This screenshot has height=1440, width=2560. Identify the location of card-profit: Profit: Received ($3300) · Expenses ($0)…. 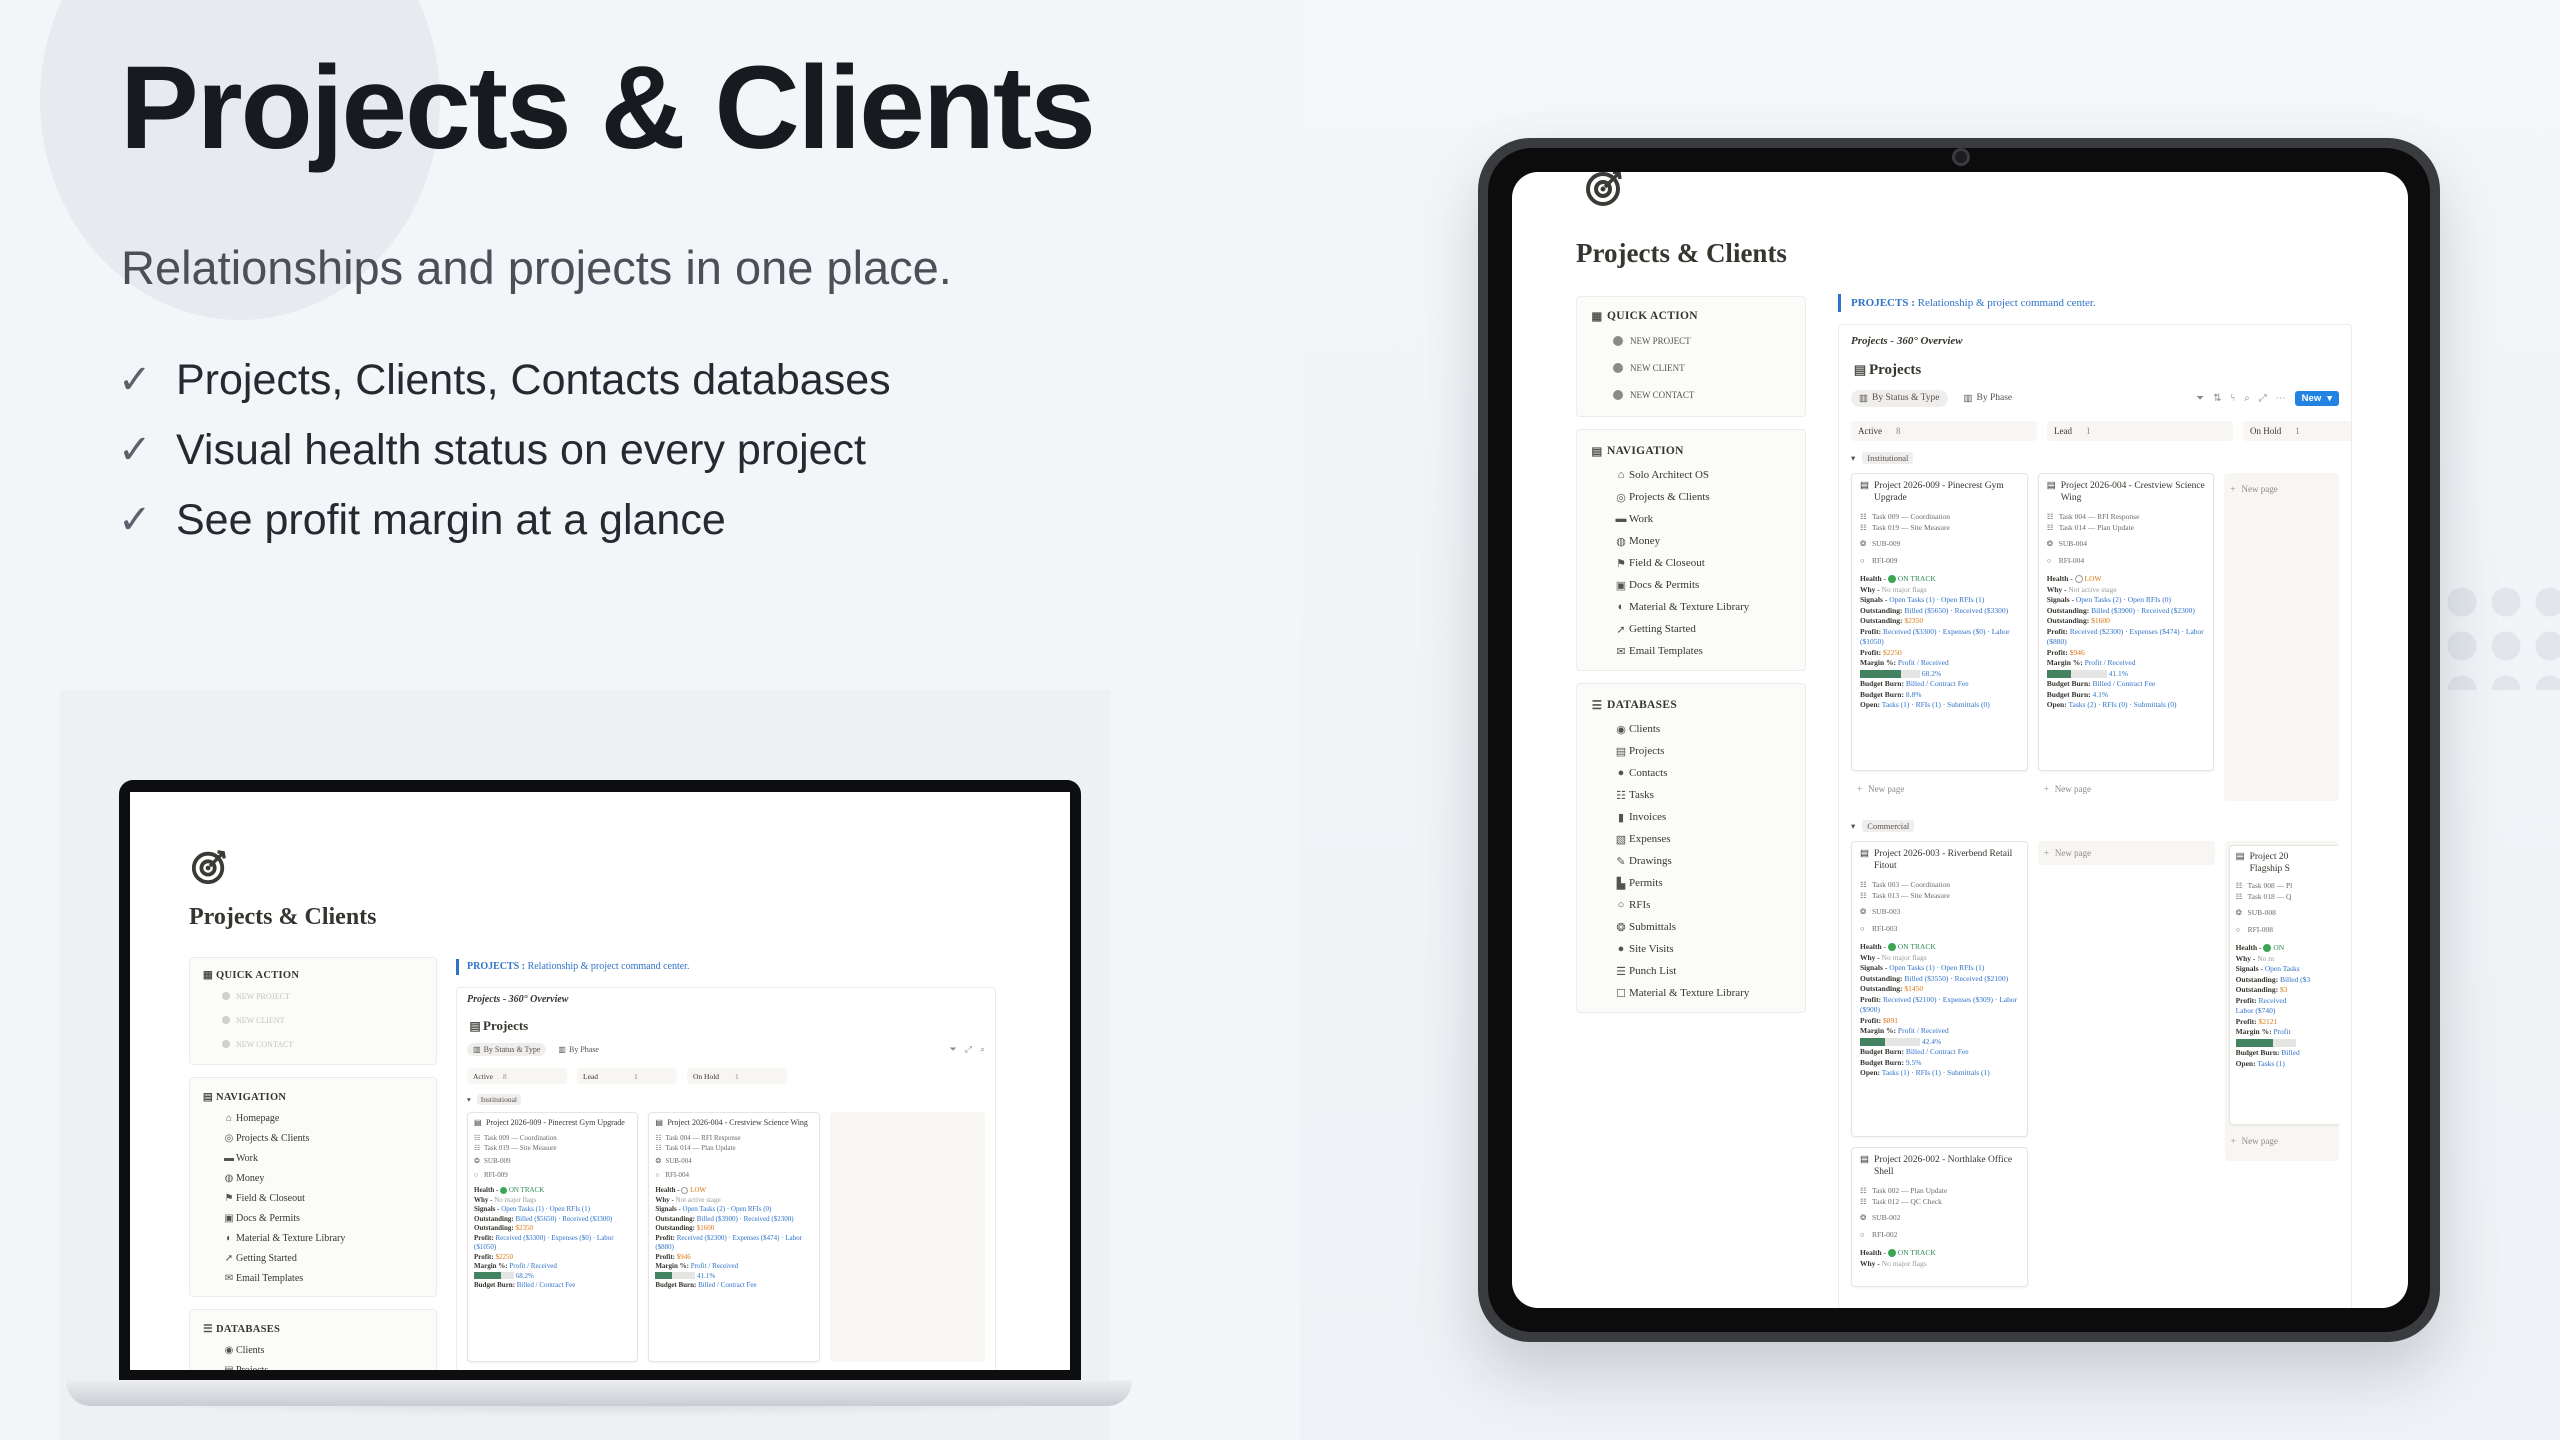
(1935, 636).